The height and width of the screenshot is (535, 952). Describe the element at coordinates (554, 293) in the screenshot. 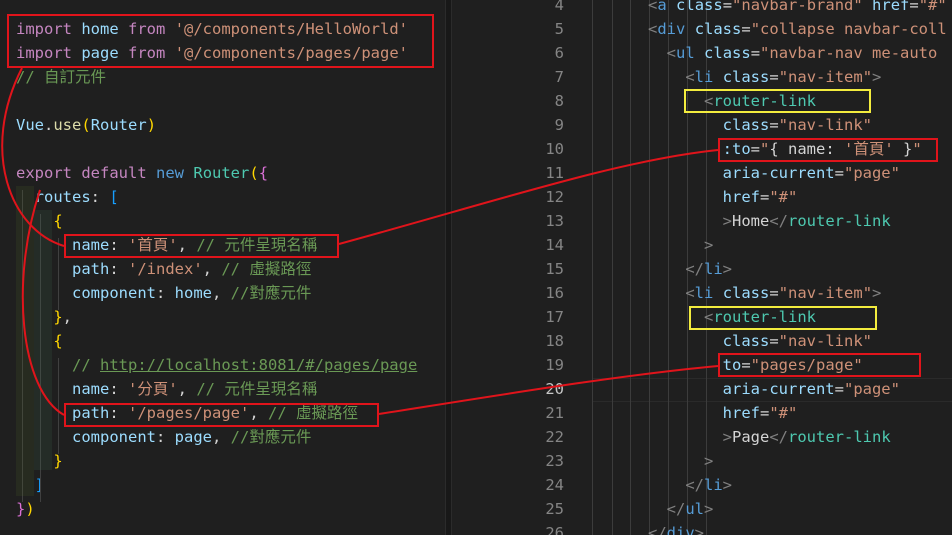

I see `line-number: 16` at that location.